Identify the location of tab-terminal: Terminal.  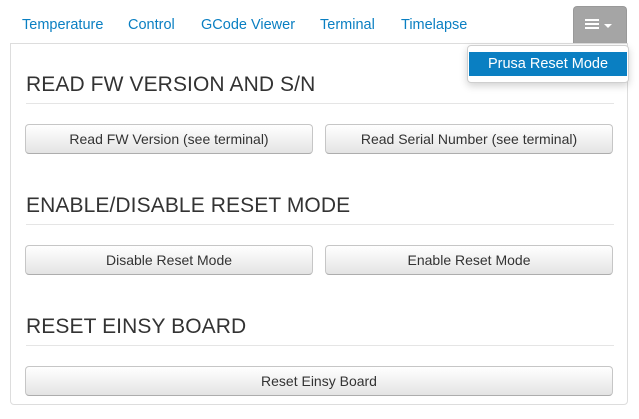
(347, 25).